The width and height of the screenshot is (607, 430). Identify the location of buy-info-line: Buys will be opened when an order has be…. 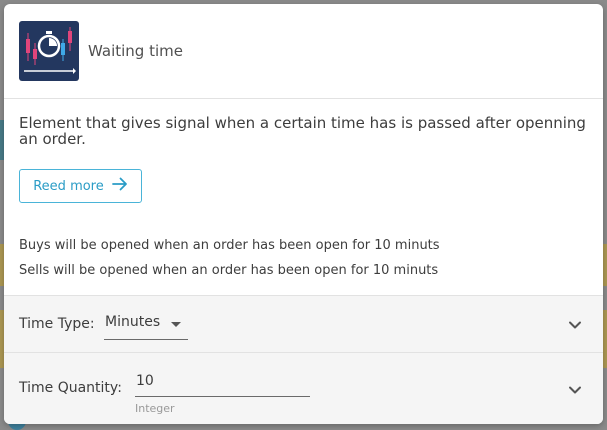
(229, 245).